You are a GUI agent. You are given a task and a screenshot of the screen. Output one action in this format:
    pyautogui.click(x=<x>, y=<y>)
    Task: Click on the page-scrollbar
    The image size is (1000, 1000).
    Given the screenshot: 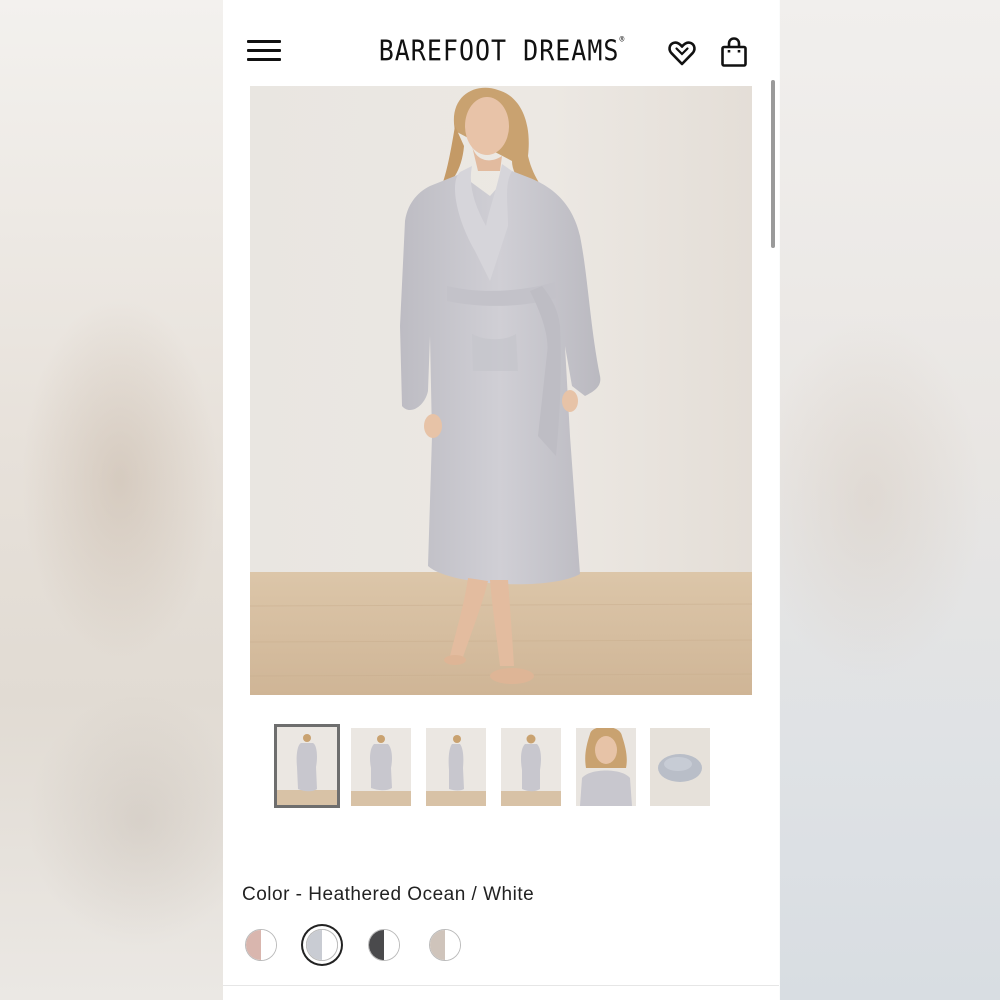 What is the action you would take?
    pyautogui.click(x=773, y=164)
    